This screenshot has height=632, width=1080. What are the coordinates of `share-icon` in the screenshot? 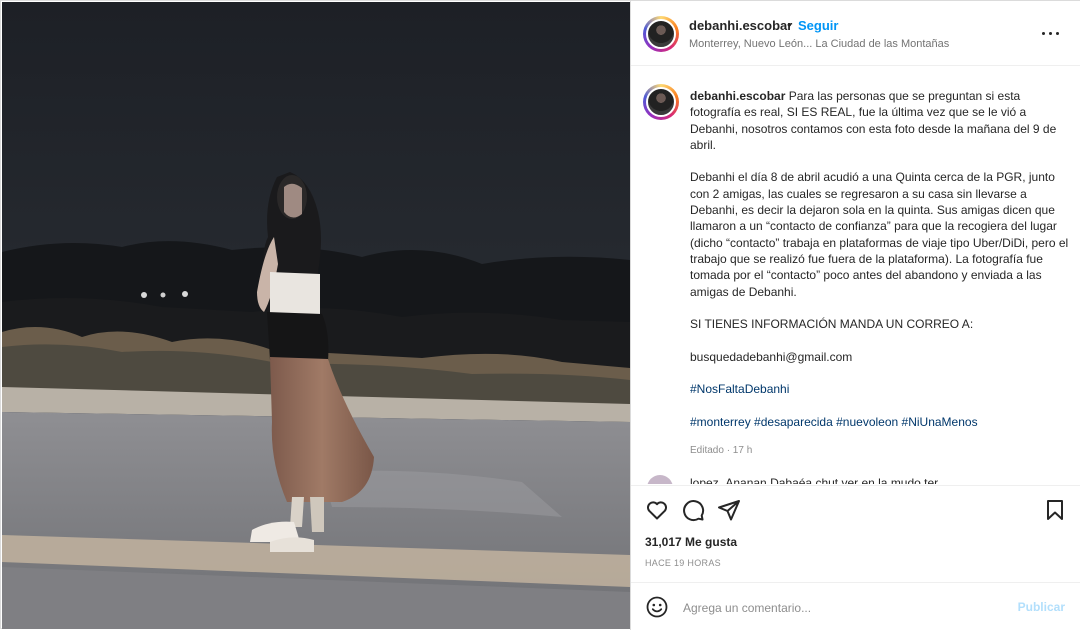 It's located at (729, 510).